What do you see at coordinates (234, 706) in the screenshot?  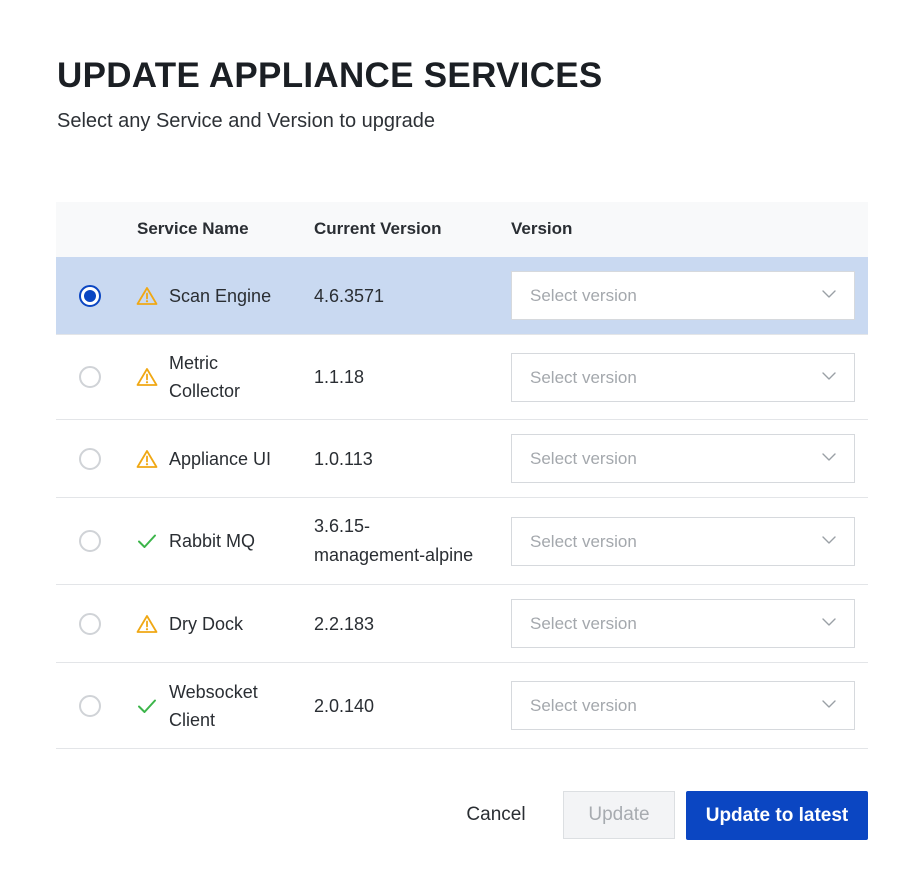 I see `service-name: Websocket Client` at bounding box center [234, 706].